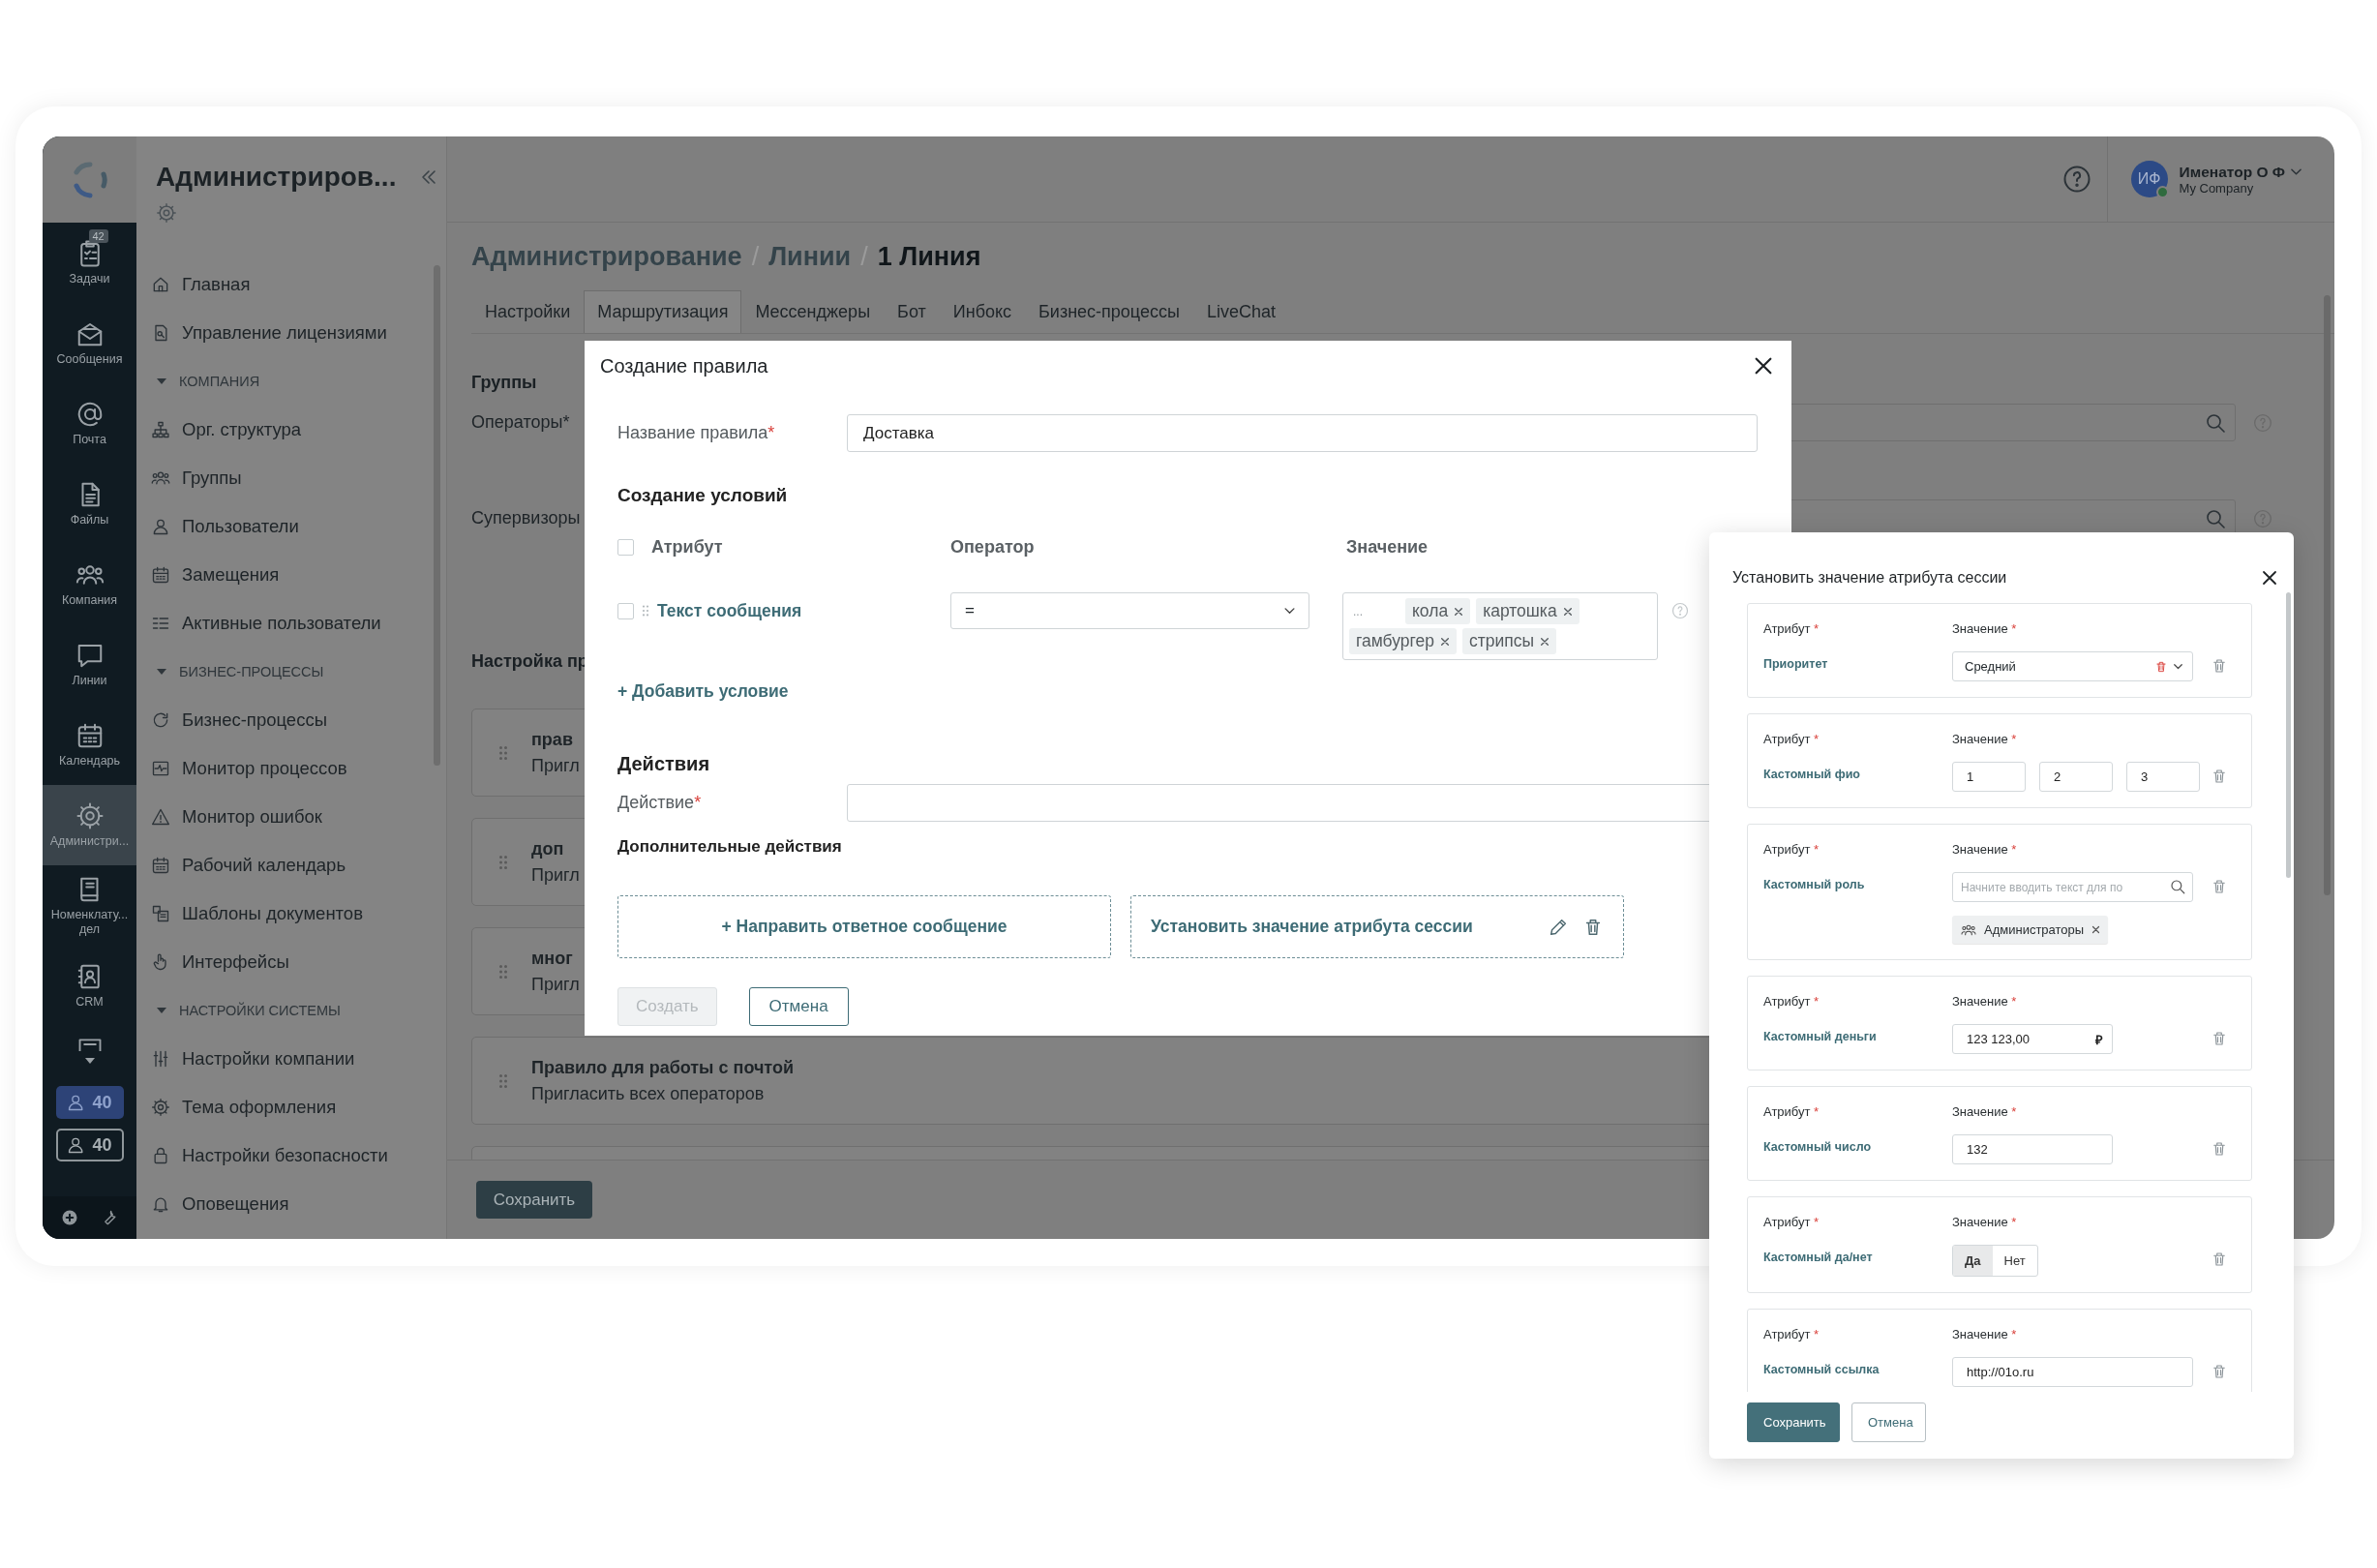 This screenshot has width=2377, height=1568. What do you see at coordinates (912, 311) in the screenshot?
I see `tab: Бот` at bounding box center [912, 311].